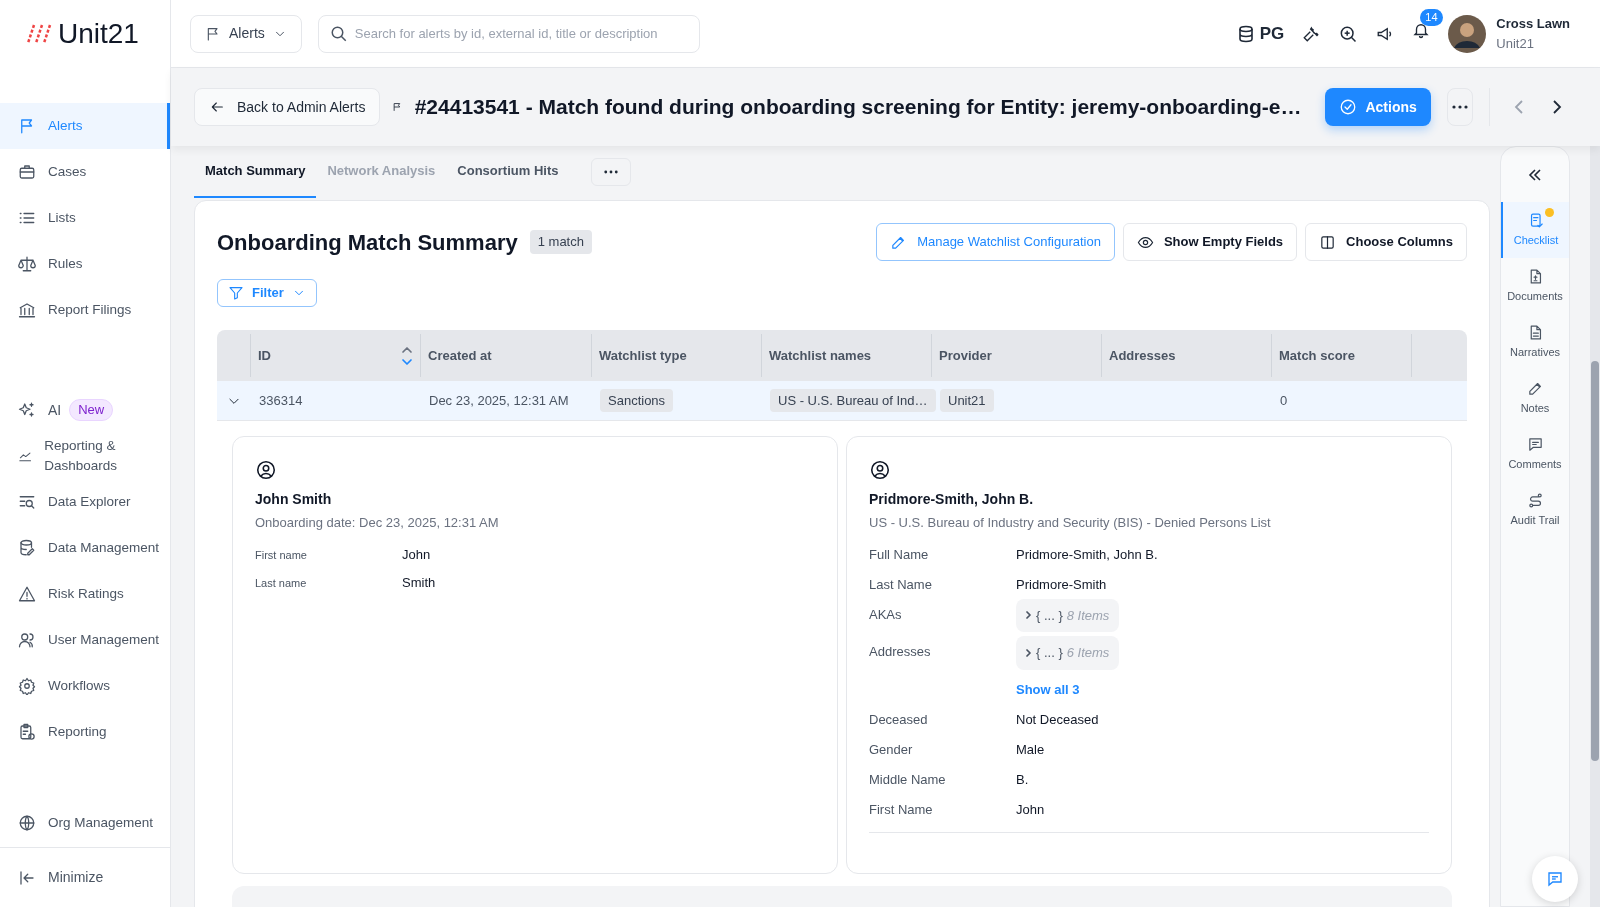  What do you see at coordinates (85, 686) in the screenshot?
I see `sidebar-item: Workflows` at bounding box center [85, 686].